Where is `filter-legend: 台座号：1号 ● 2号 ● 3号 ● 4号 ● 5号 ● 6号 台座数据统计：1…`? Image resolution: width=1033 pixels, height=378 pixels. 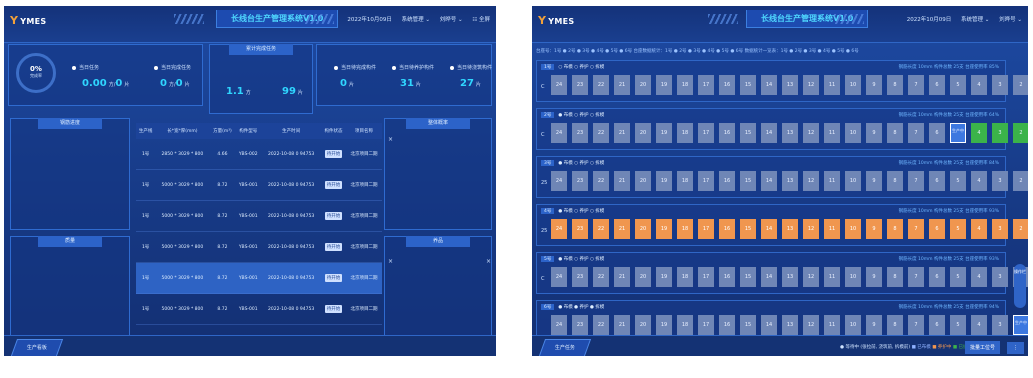
filter-legend: 台座号：1号 ● 2号 ● 3号 ● 4号 ● 5号 ● 6号 台座数据统计：1… is located at coordinates (697, 51).